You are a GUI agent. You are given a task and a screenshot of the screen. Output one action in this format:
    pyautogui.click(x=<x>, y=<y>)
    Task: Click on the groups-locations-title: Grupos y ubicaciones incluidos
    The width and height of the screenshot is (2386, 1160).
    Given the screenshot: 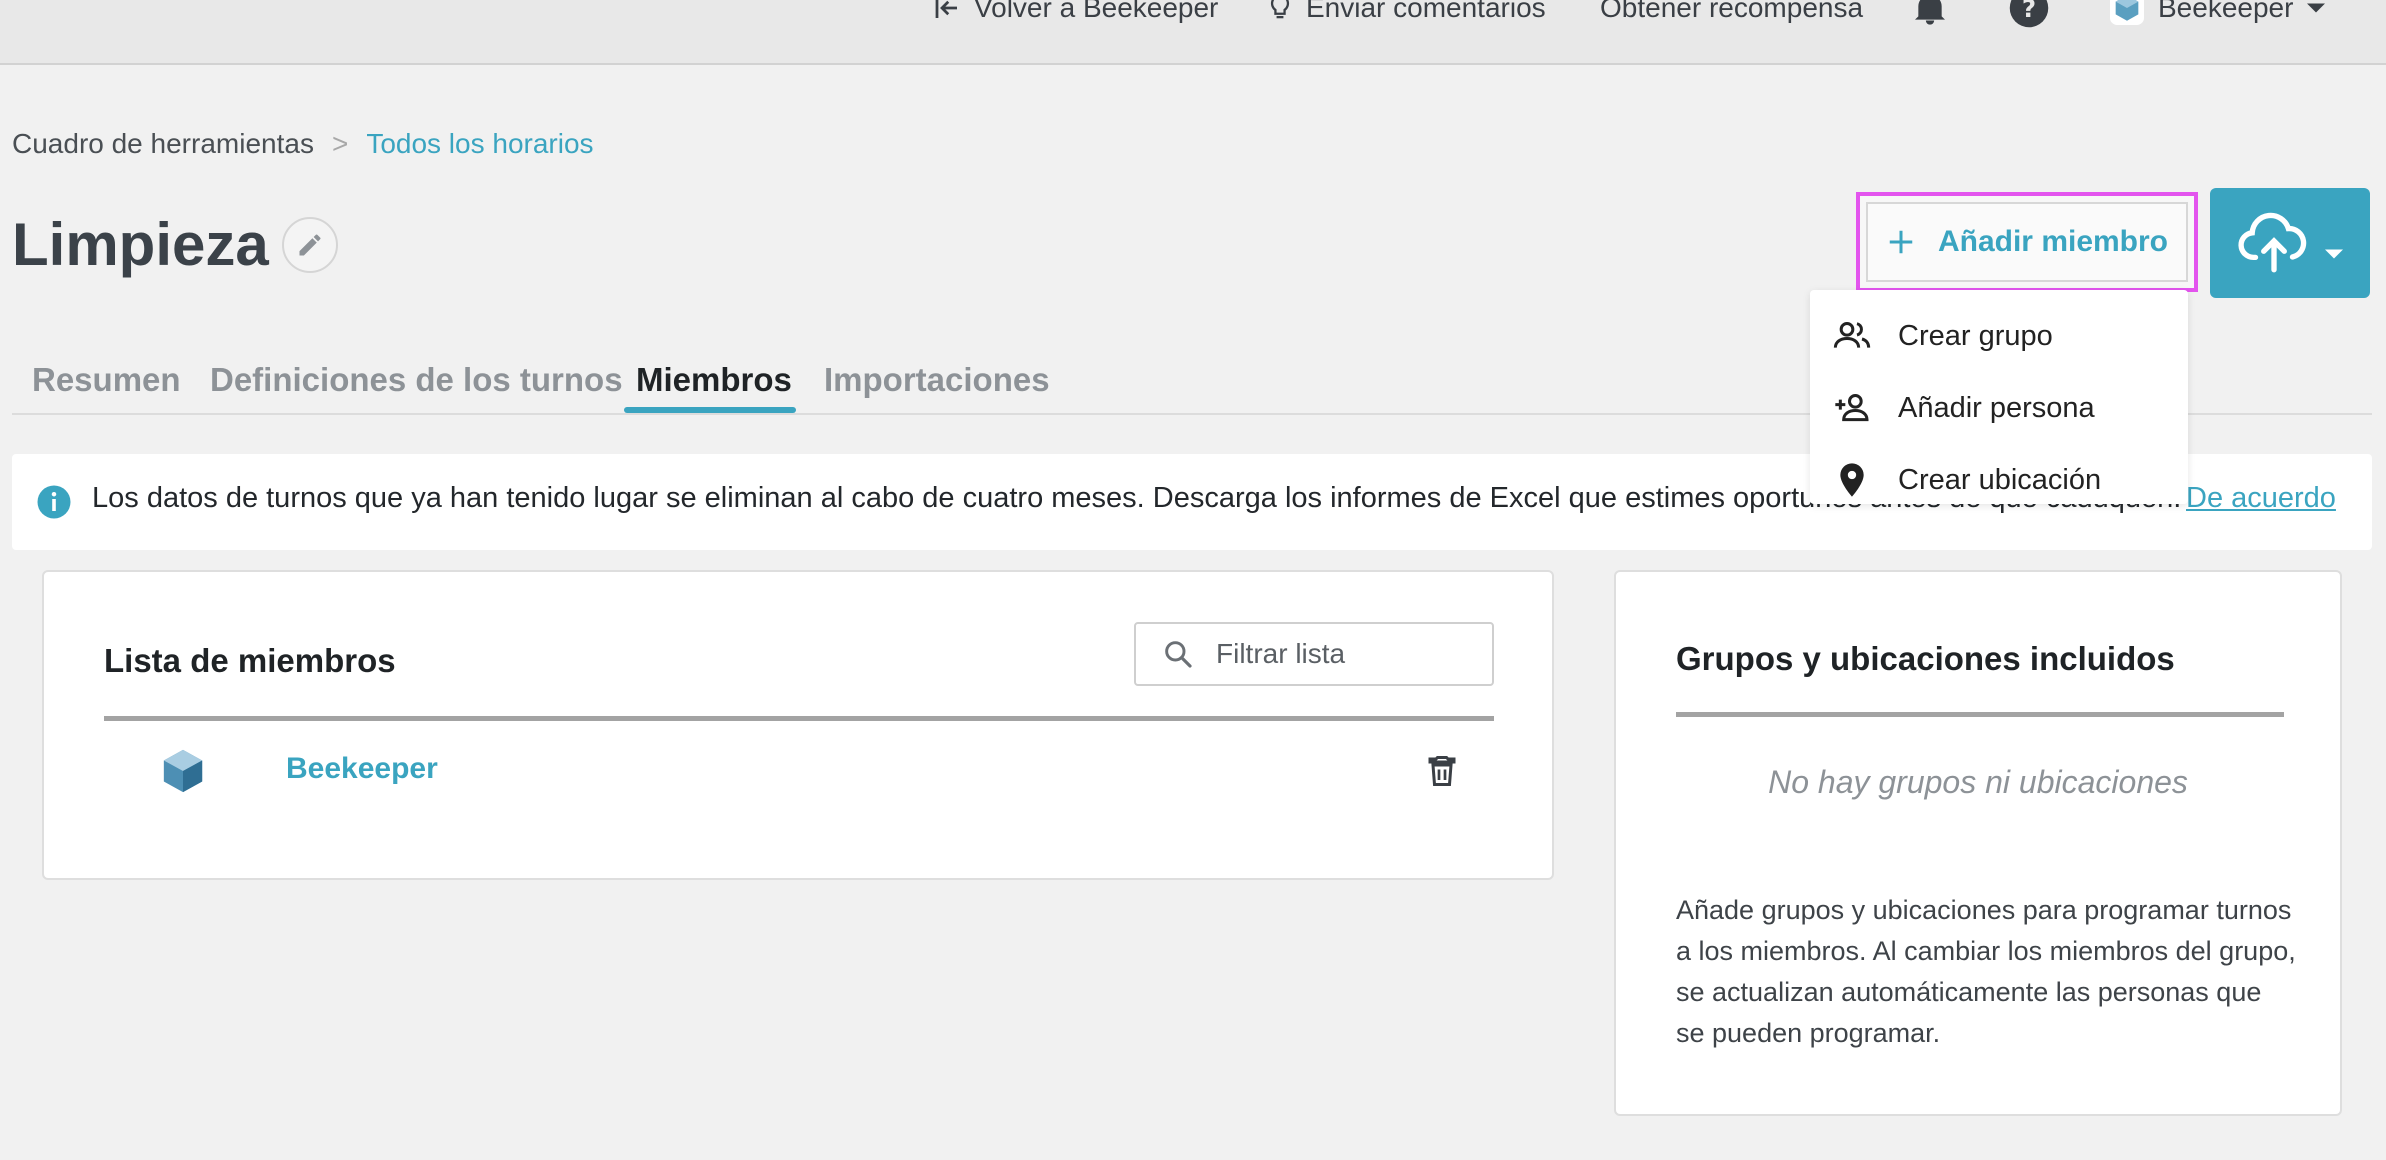 What is the action you would take?
    pyautogui.click(x=1925, y=658)
    